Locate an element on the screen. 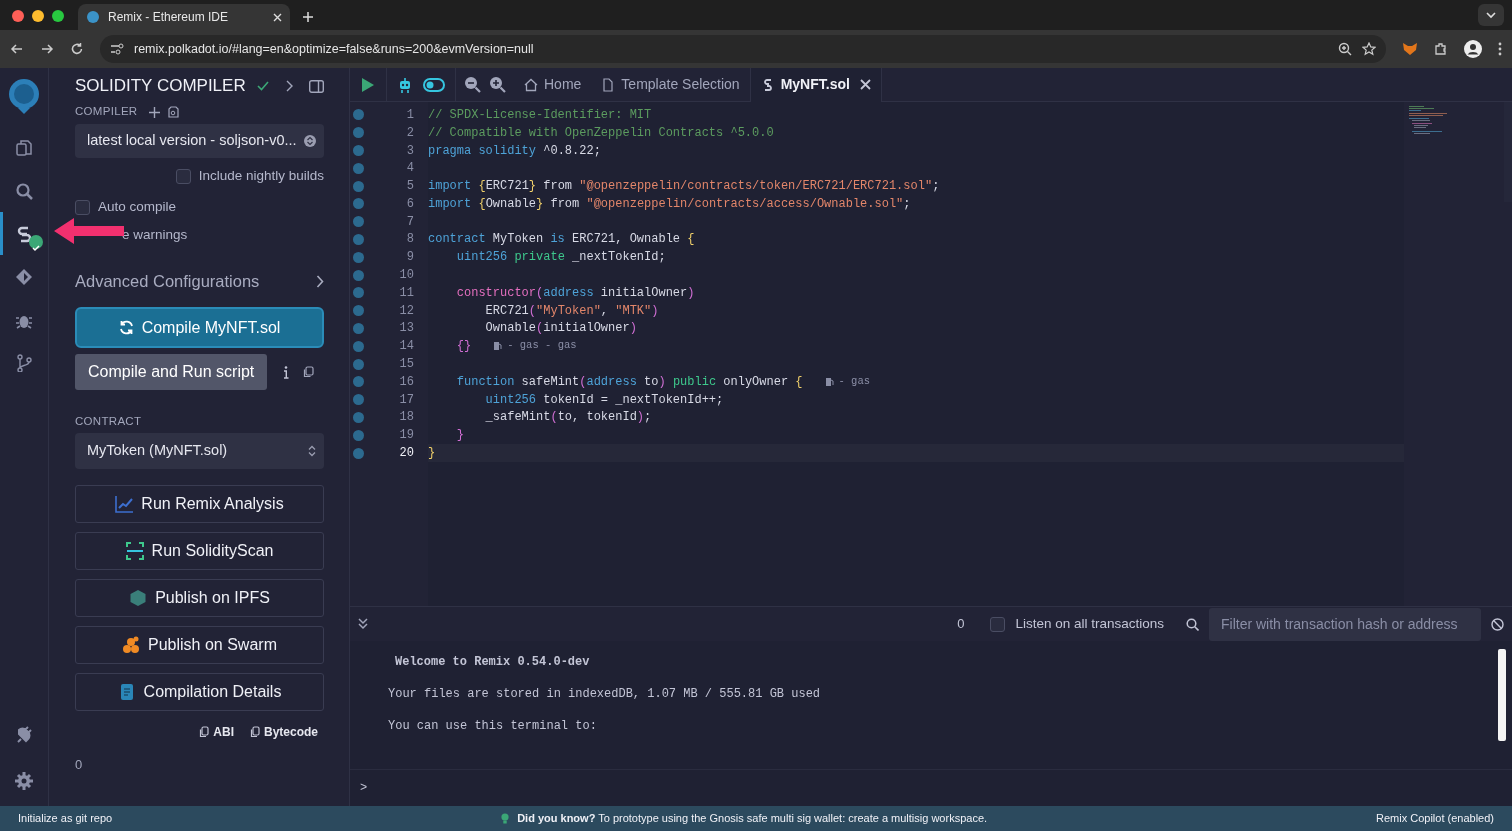 The image size is (1512, 831). line-number: 13 is located at coordinates (406, 329).